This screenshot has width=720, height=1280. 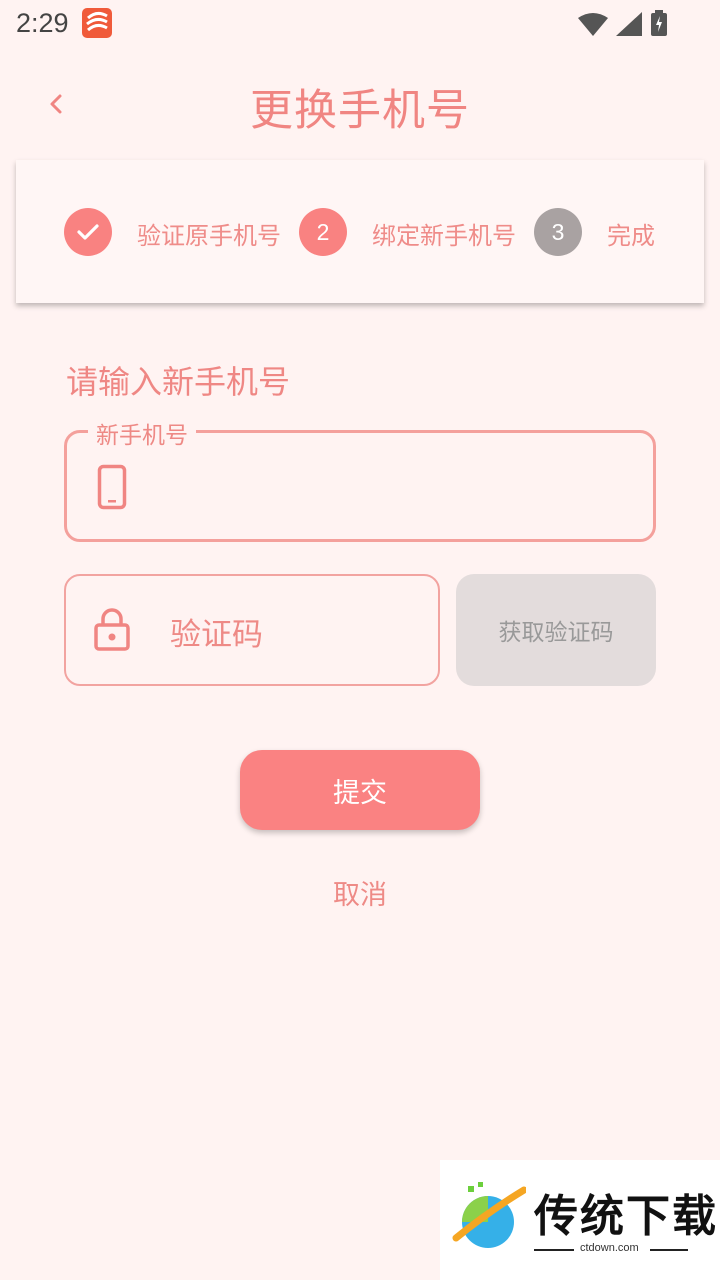 I want to click on verification-code-placeholder: 验证码, so click(x=216, y=635).